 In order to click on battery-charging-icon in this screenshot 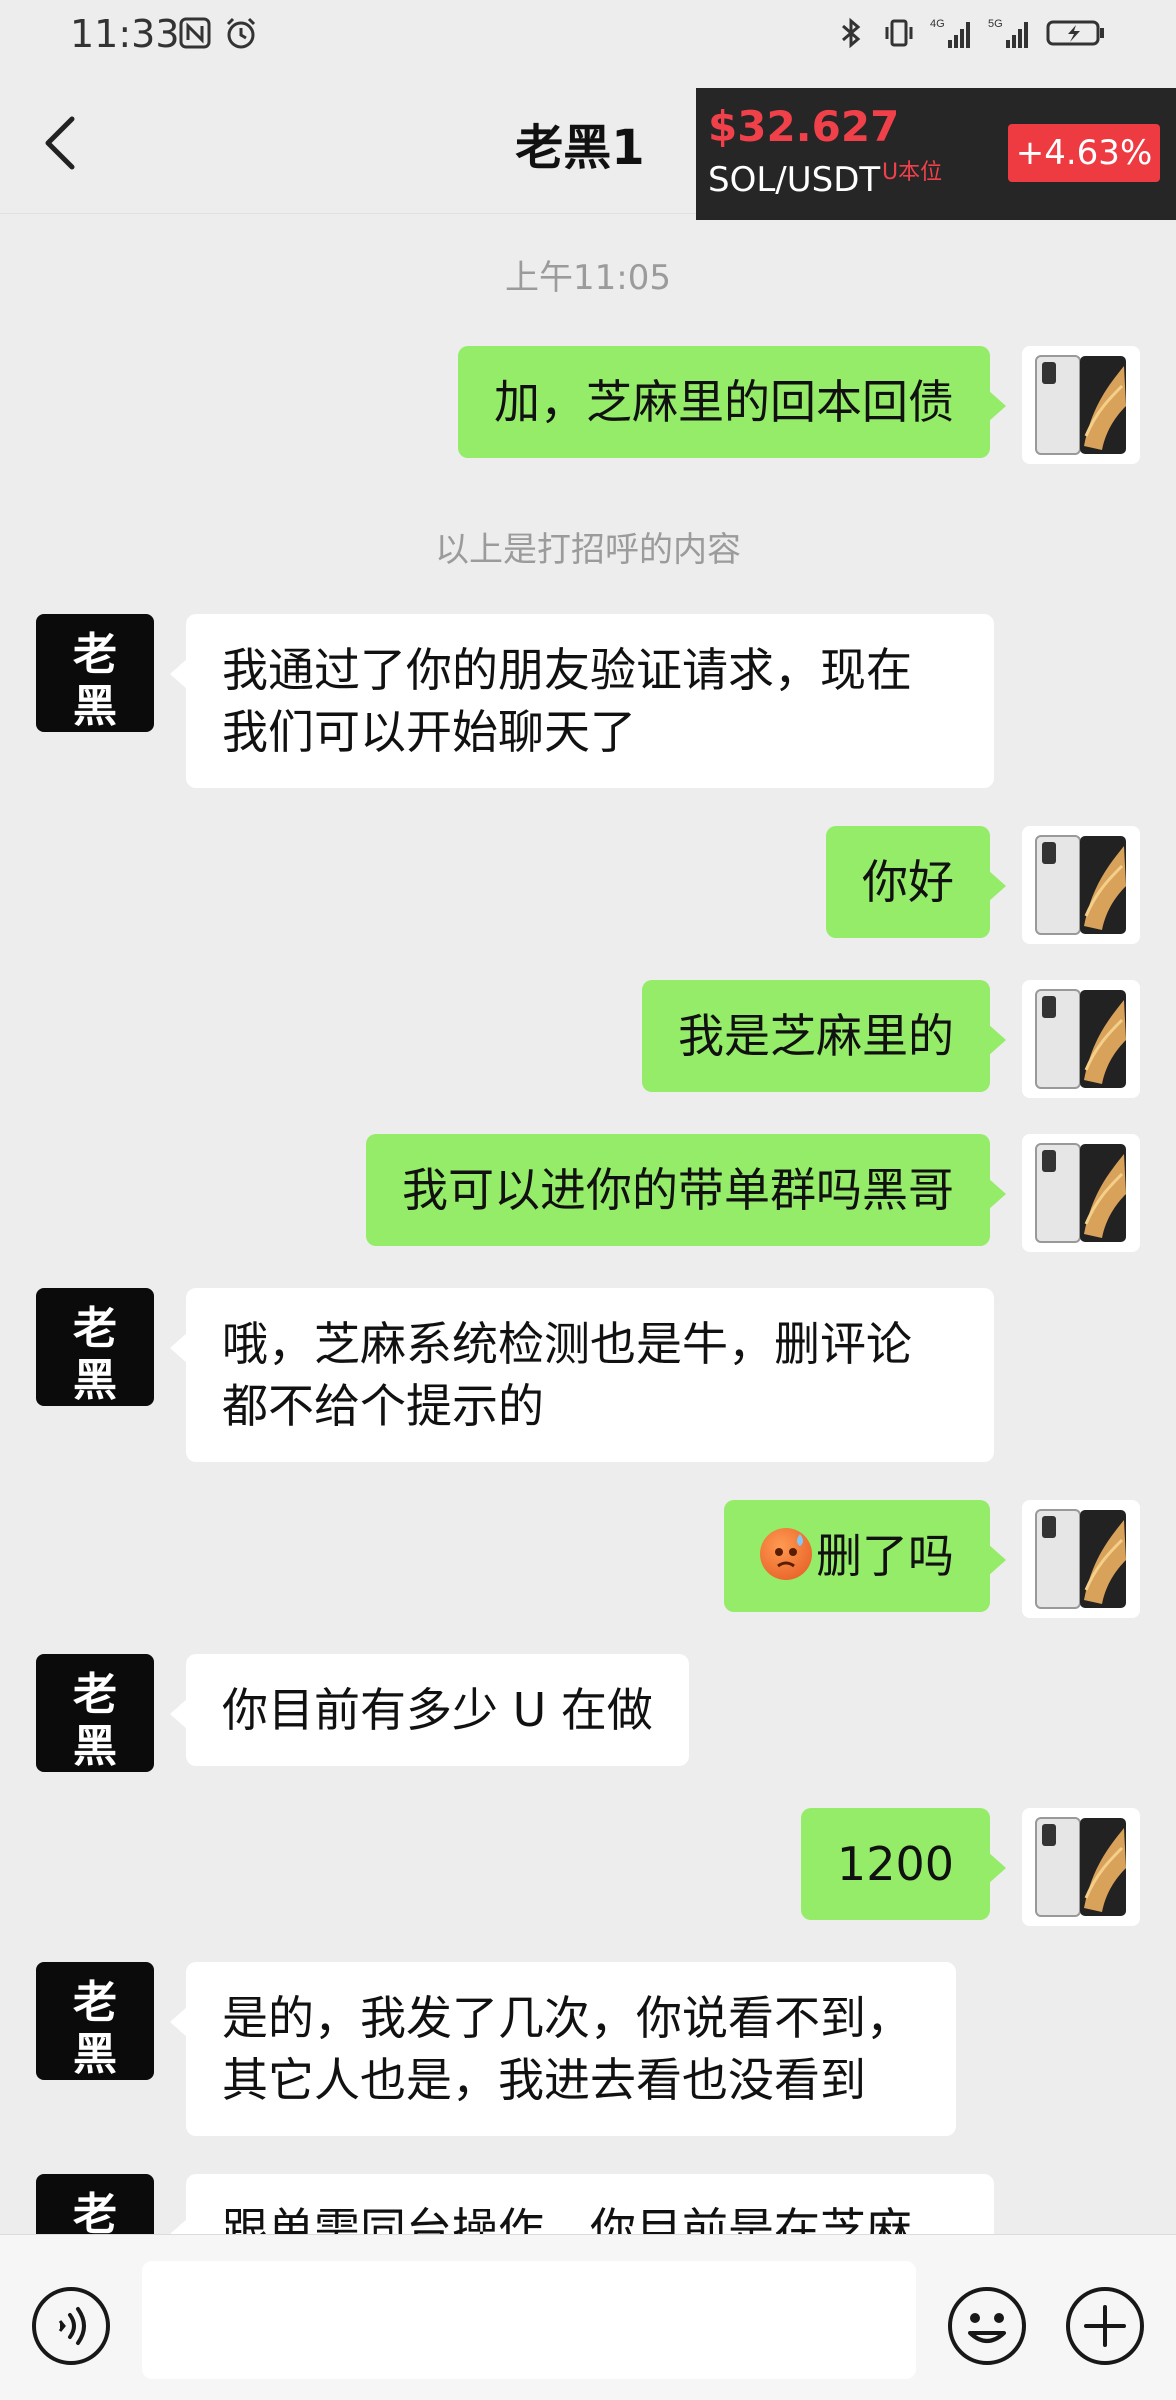, I will do `click(1075, 33)`.